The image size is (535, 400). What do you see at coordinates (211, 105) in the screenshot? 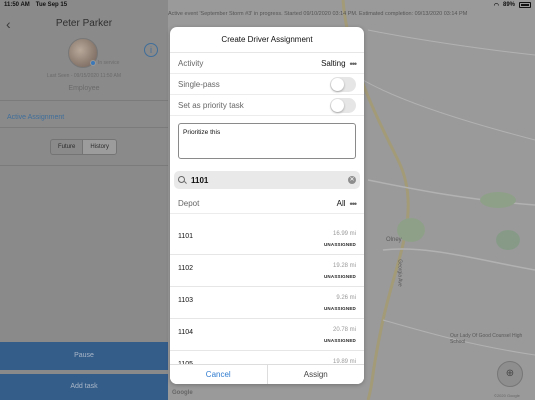
I see `priority-label: Set as priority task` at bounding box center [211, 105].